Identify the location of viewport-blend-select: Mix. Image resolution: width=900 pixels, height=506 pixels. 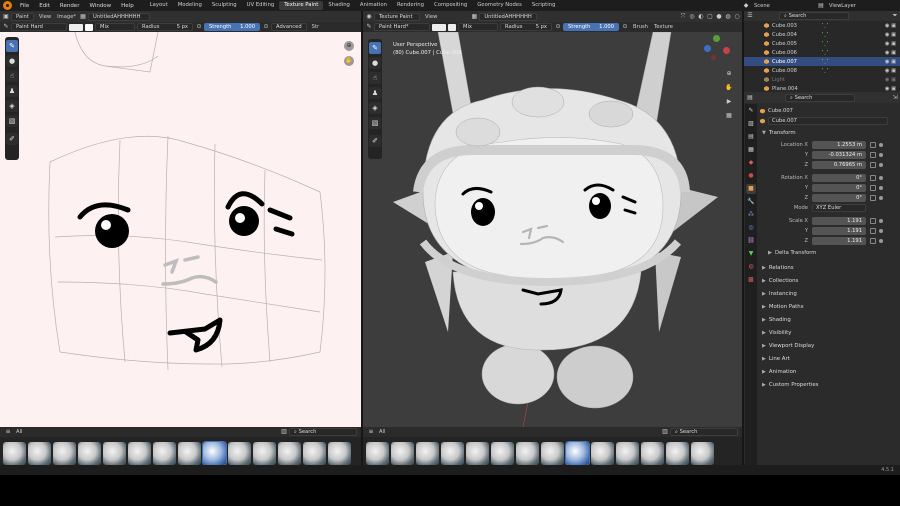
(478, 27).